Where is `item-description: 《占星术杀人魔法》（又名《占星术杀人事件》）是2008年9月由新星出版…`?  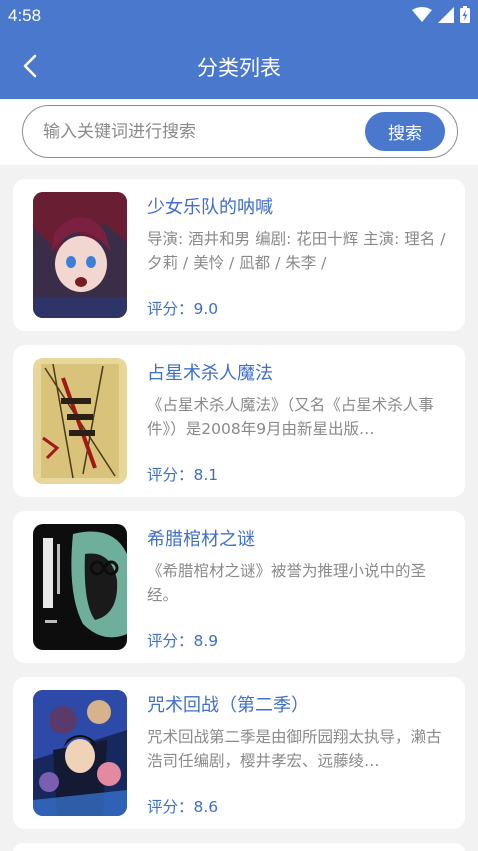
item-description: 《占星术杀人魔法》（又名《占星术杀人事件》）是2008年9月由新星出版… is located at coordinates (290, 417).